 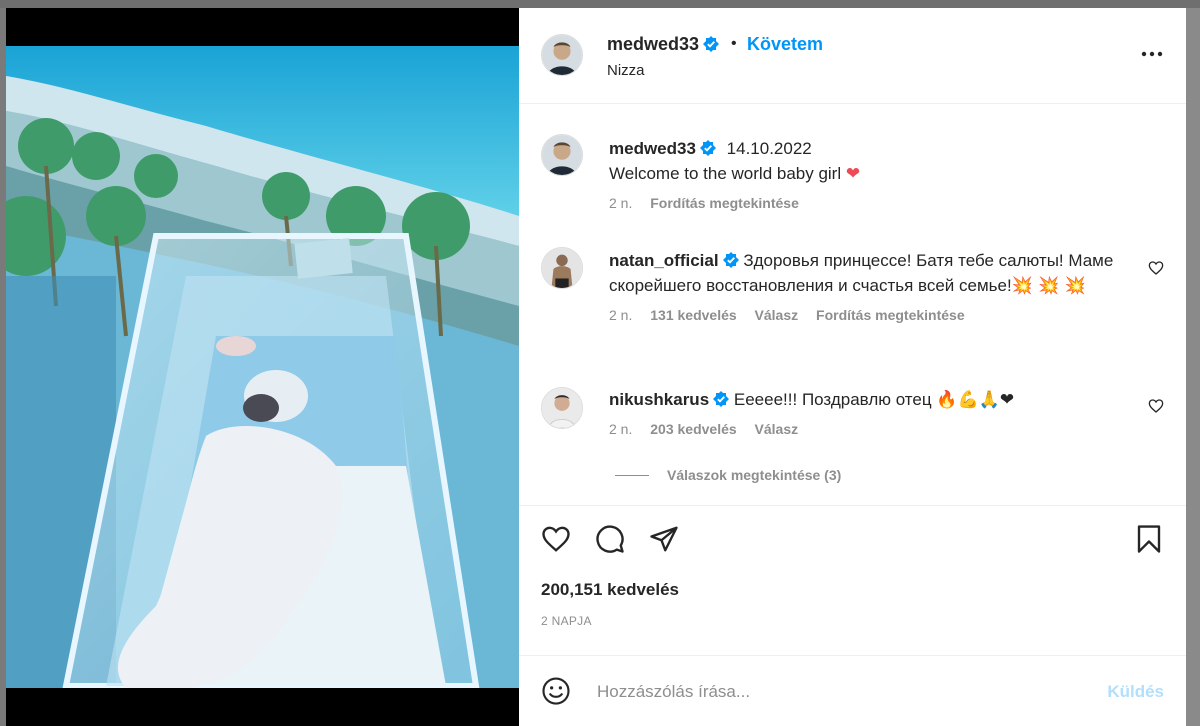 What do you see at coordinates (879, 203) in the screenshot?
I see `caption-meta: 2 n. Fordítás megtekintése` at bounding box center [879, 203].